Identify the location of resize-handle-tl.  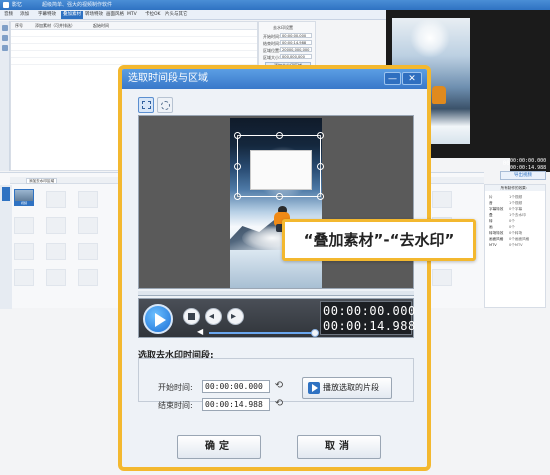
(237, 135).